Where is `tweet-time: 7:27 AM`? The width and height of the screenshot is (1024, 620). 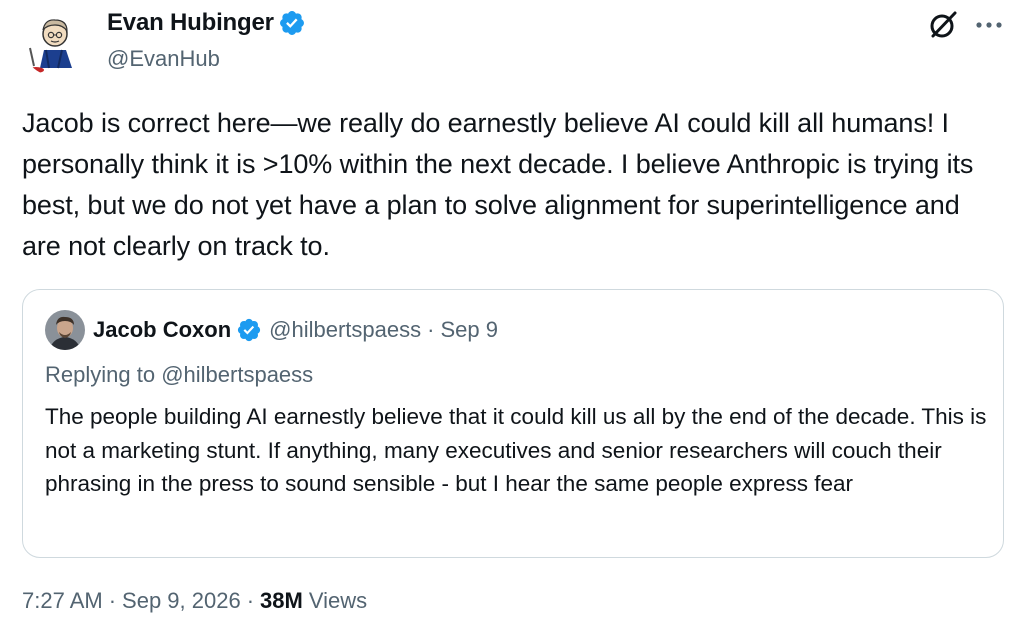 tweet-time: 7:27 AM is located at coordinates (62, 601).